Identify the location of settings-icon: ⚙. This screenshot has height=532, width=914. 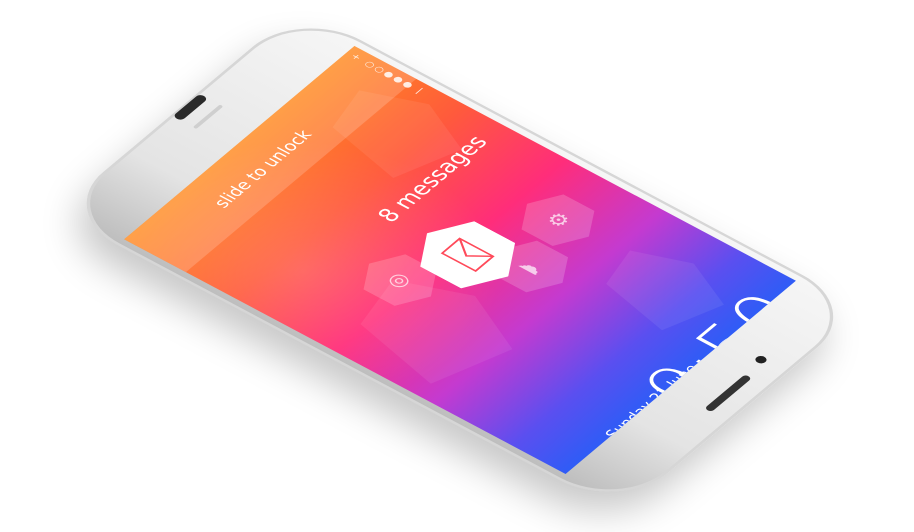
(558, 220).